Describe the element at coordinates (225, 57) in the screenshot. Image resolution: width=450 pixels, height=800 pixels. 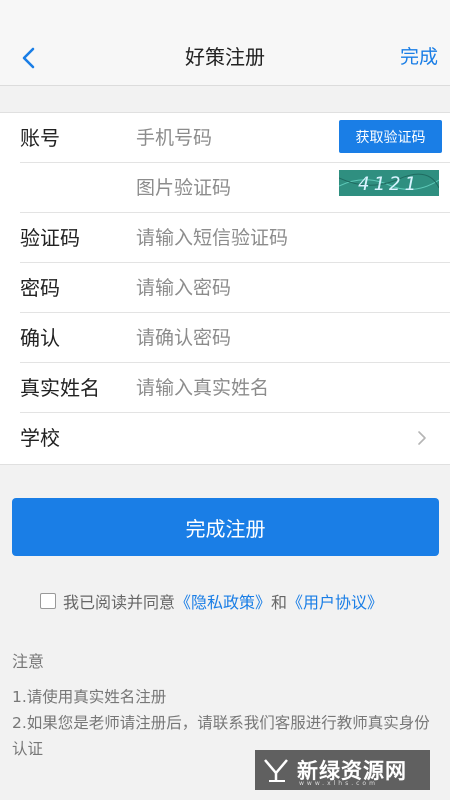
I see `page-title: 好策注册` at that location.